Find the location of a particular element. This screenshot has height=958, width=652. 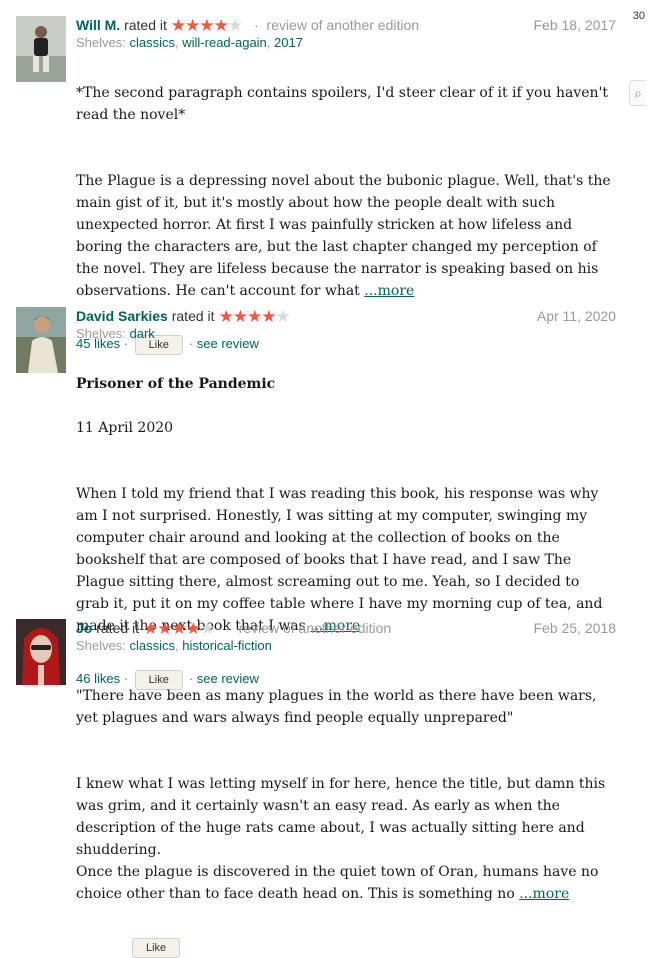

edge-counter: 30 is located at coordinates (638, 16).